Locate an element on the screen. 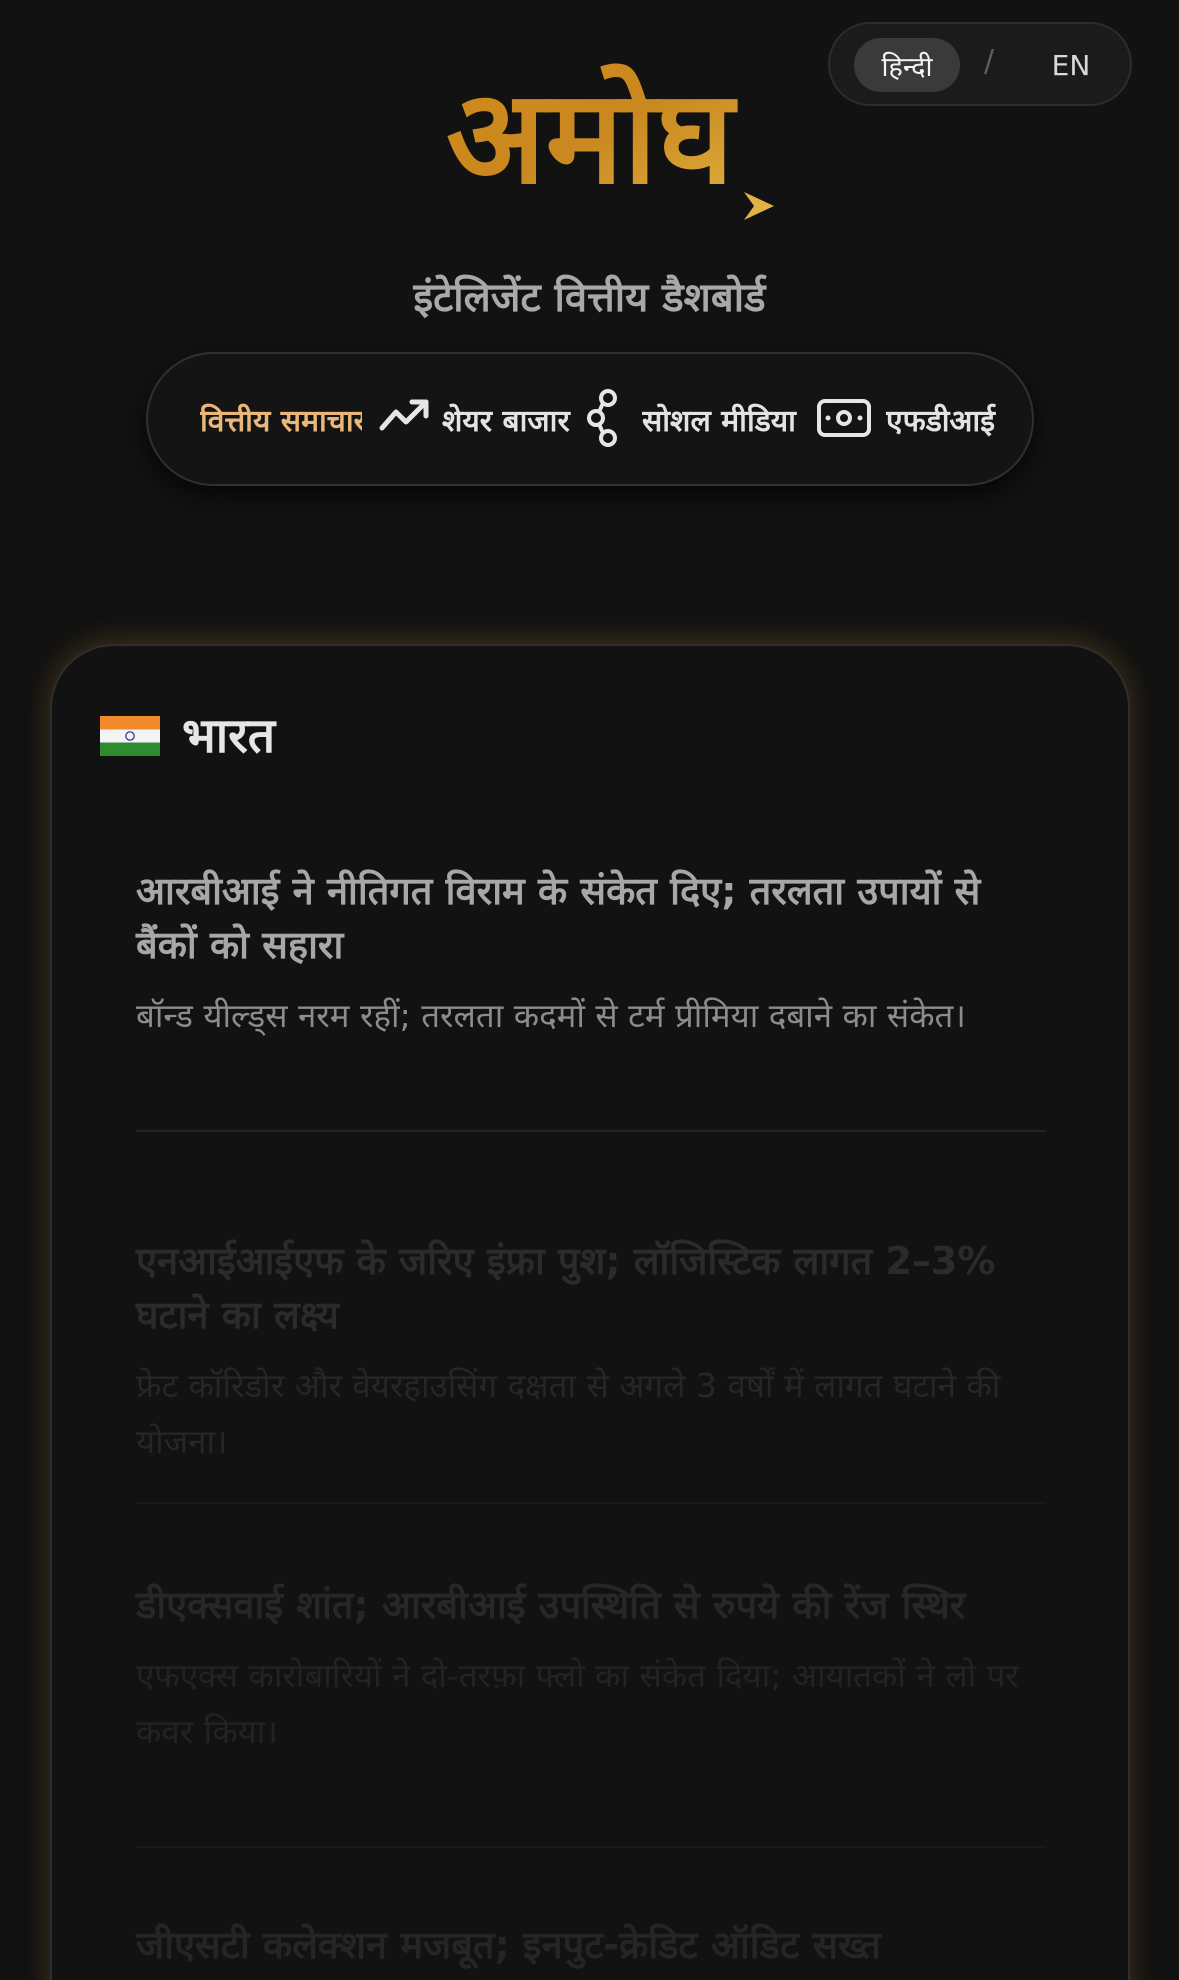 This screenshot has height=1980, width=1179. trending-up-icon is located at coordinates (404, 415).